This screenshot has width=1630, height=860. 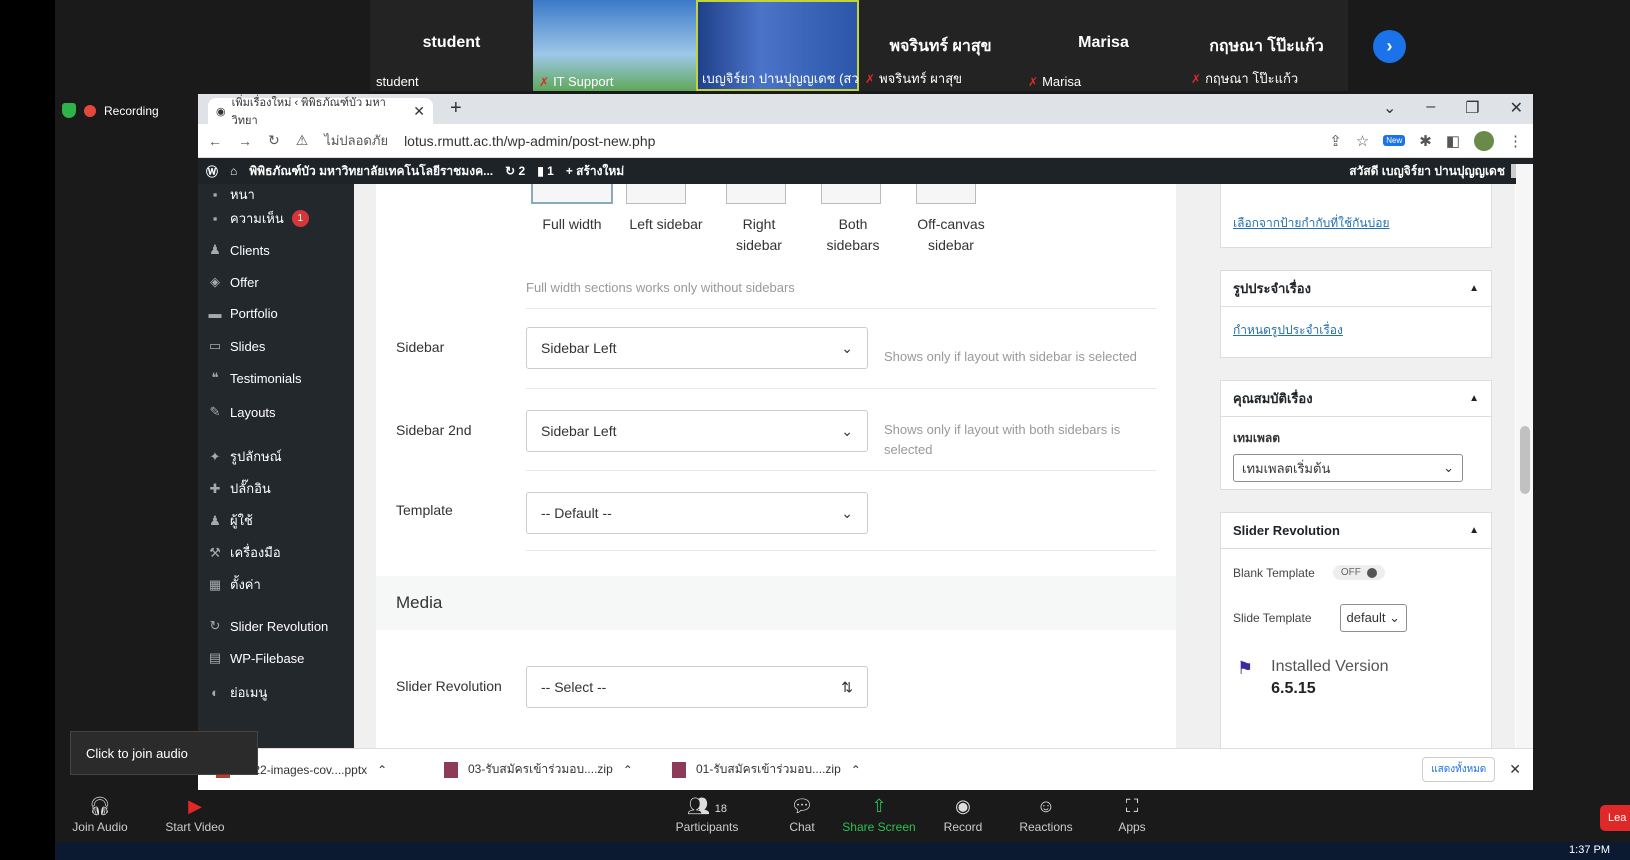 What do you see at coordinates (515, 171) in the screenshot?
I see `updates-icon: ↻ 2` at bounding box center [515, 171].